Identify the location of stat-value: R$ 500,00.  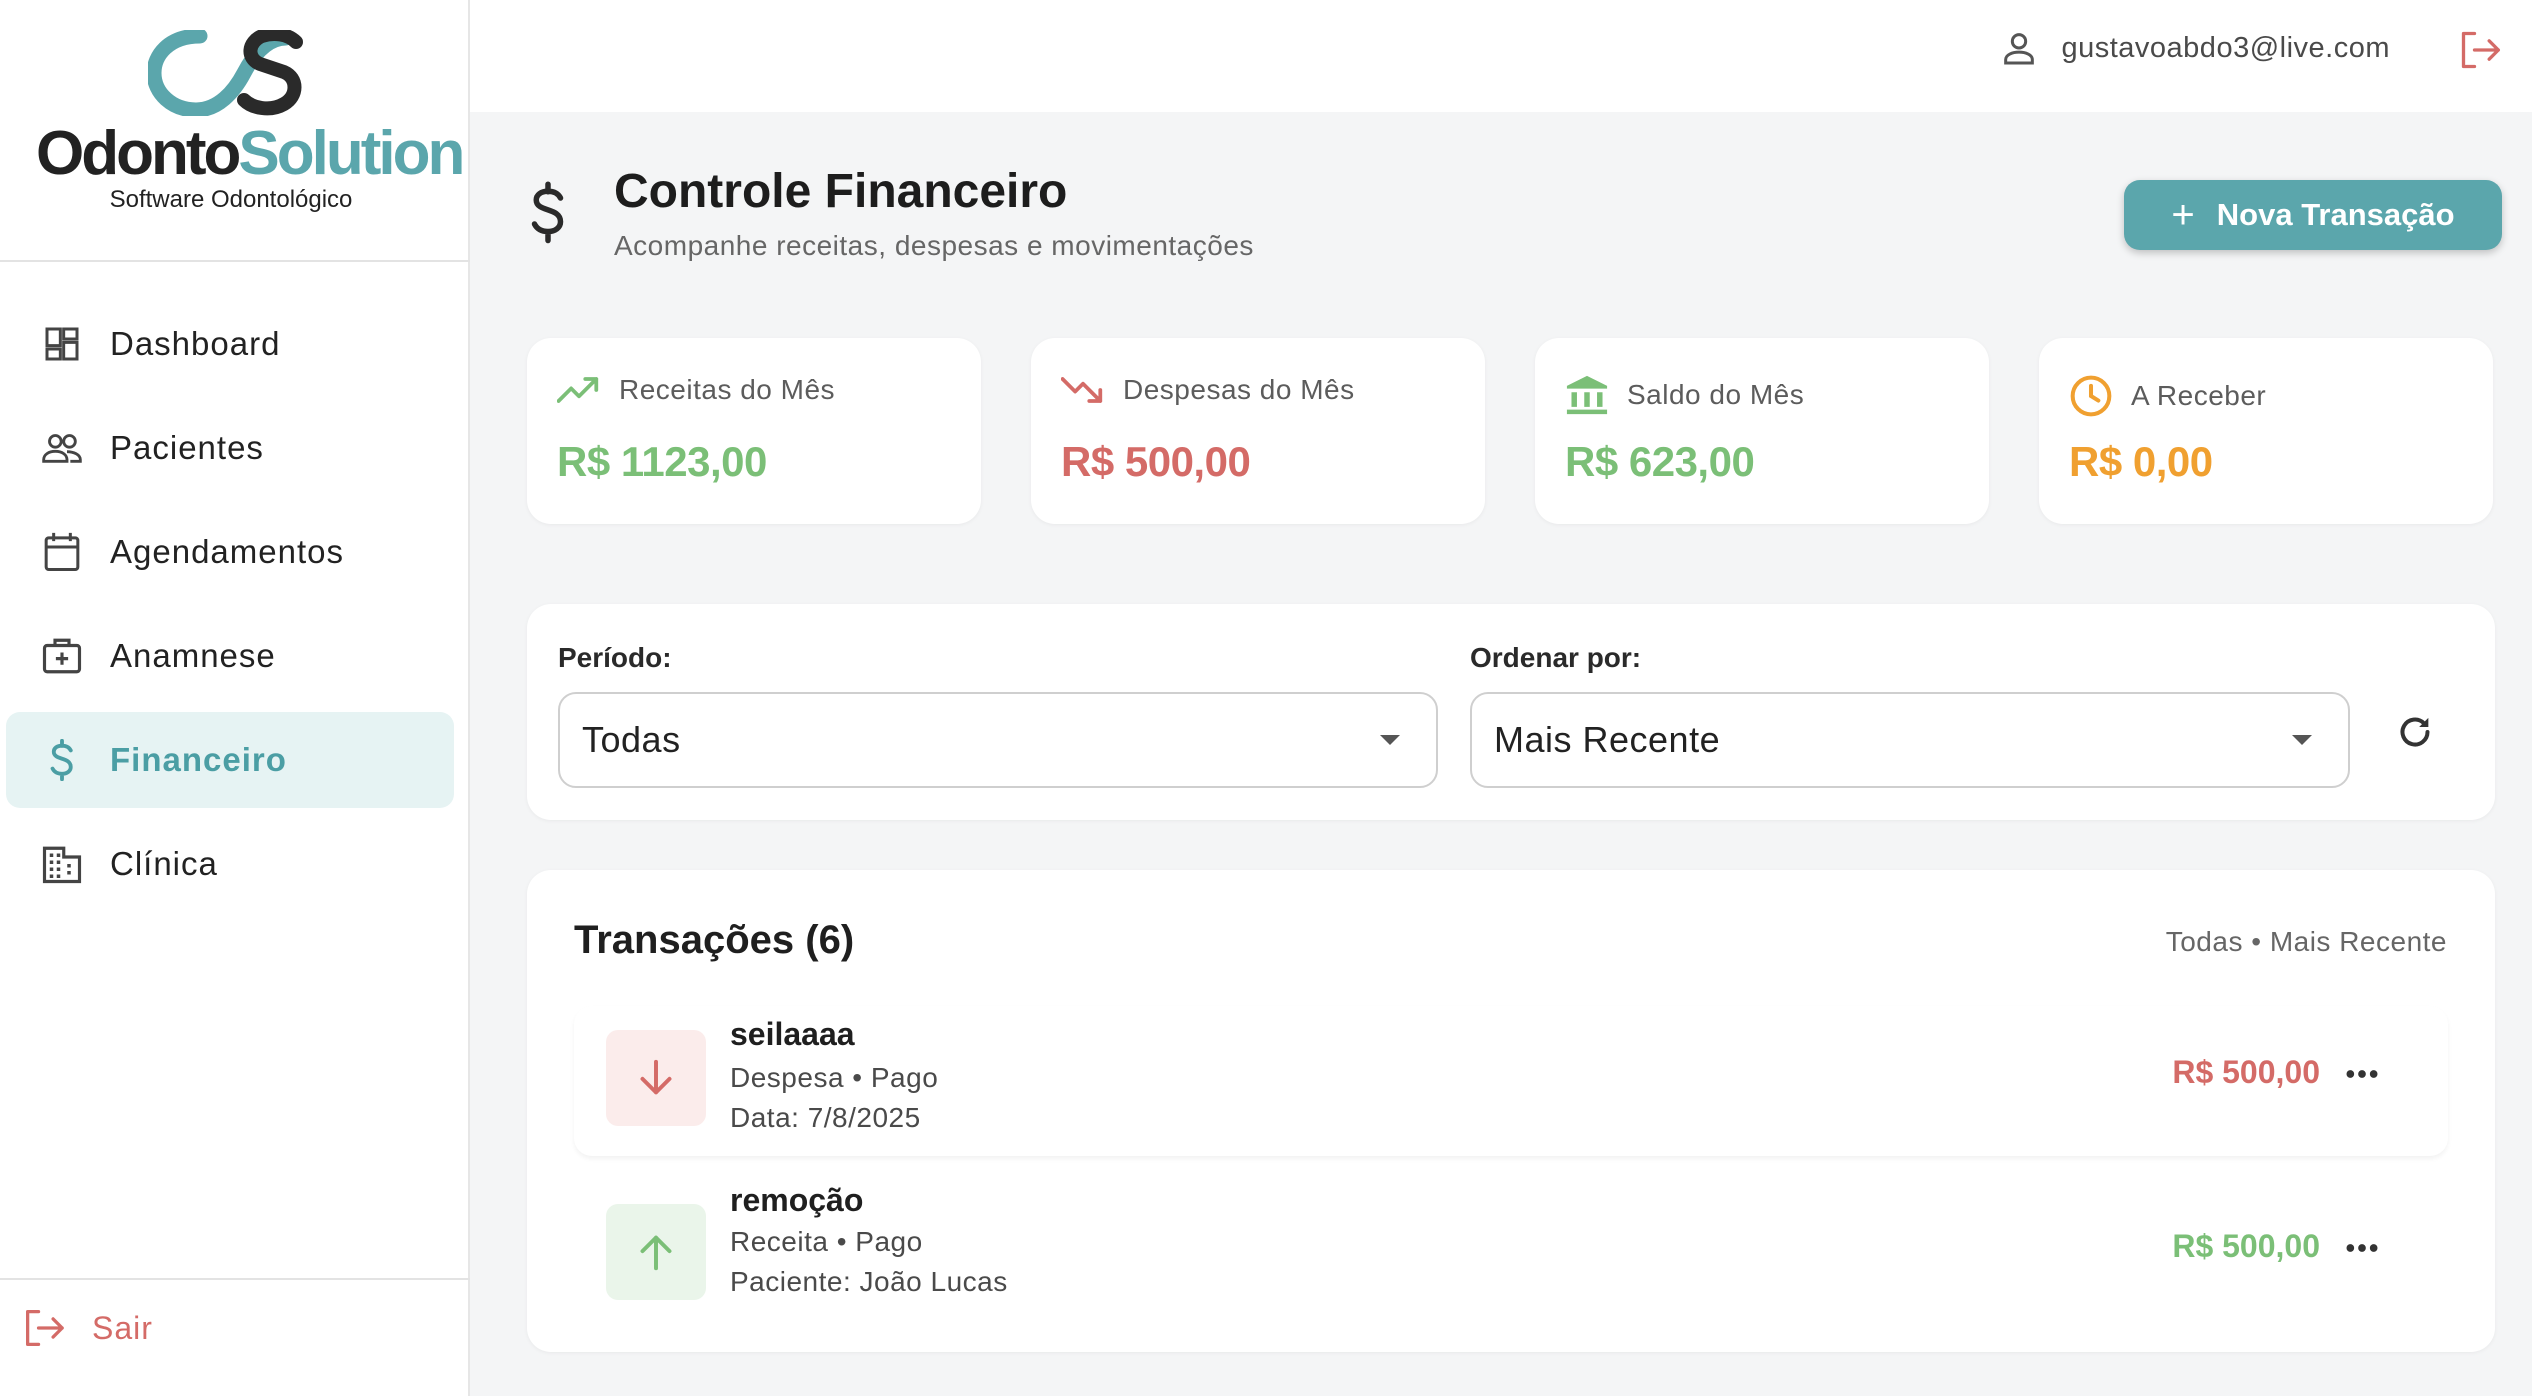
(1156, 461).